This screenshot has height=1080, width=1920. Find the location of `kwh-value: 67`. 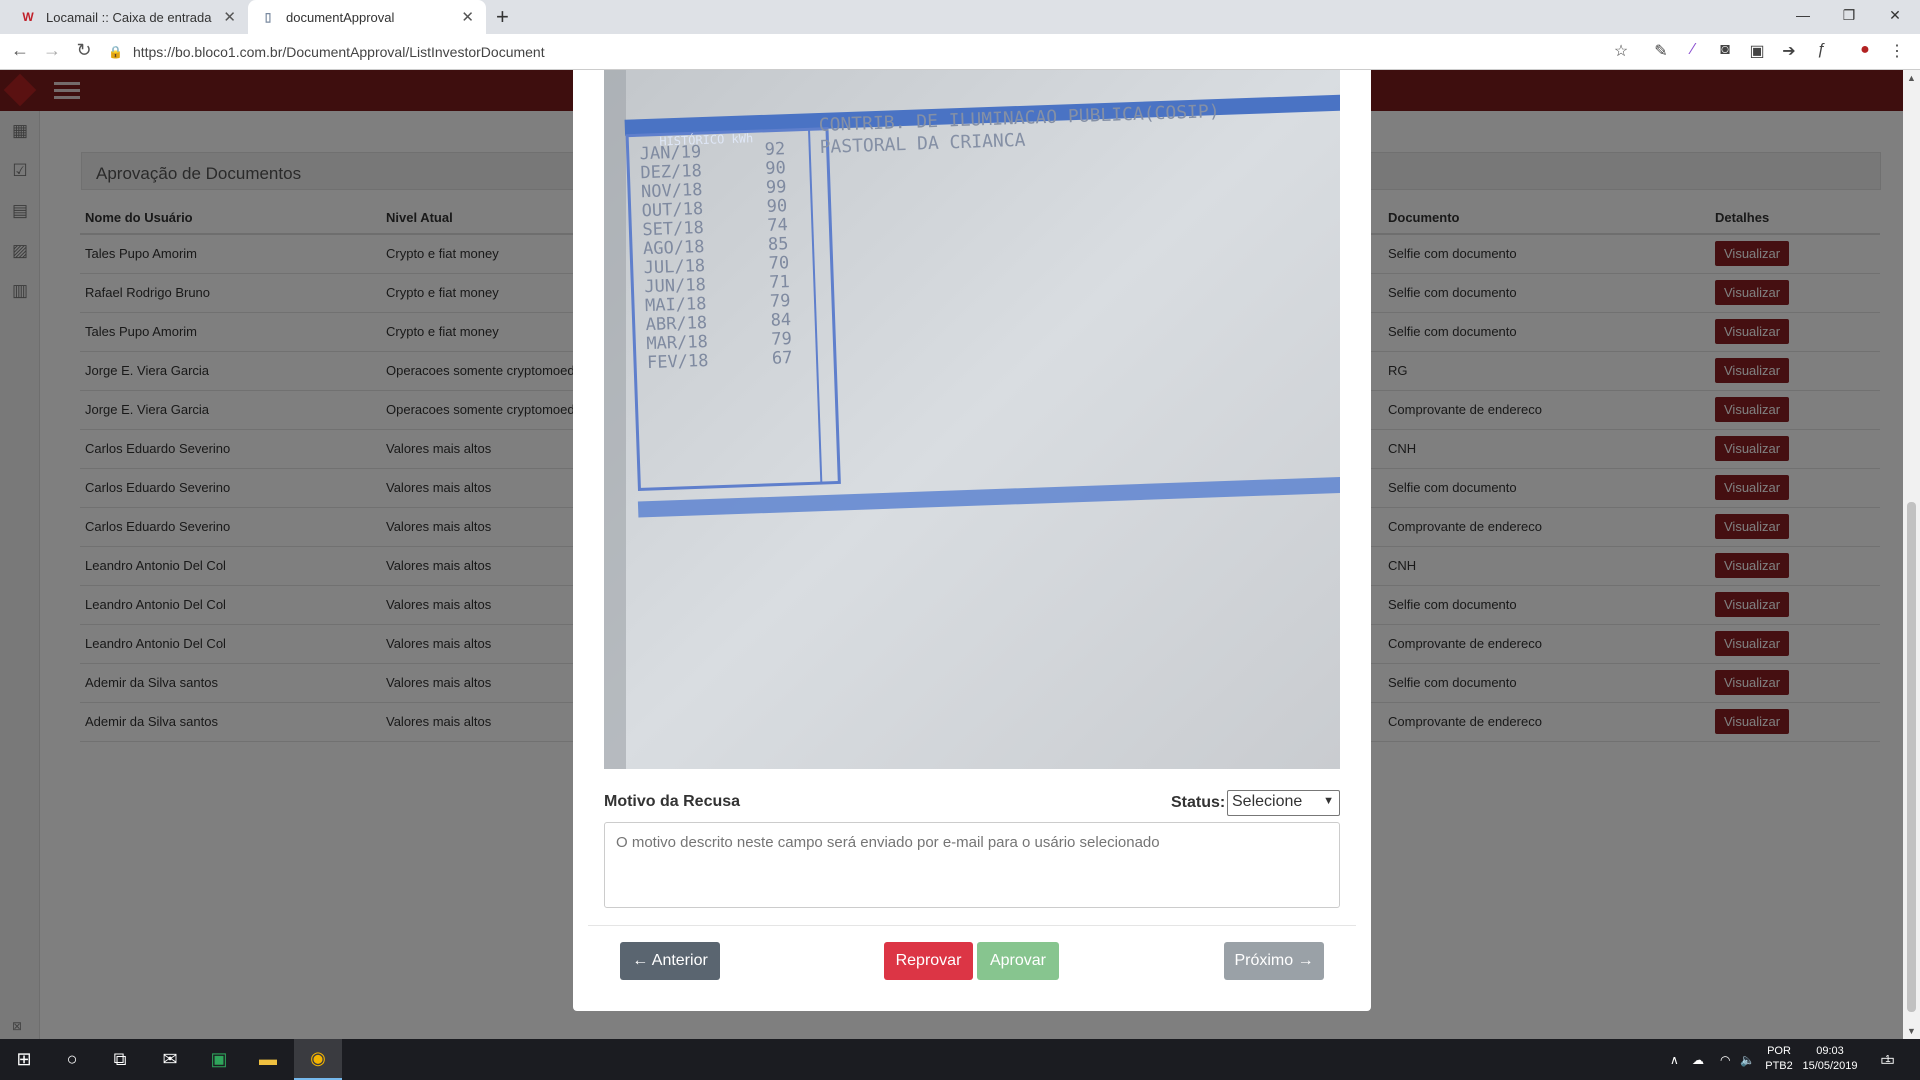

kwh-value: 67 is located at coordinates (782, 358).